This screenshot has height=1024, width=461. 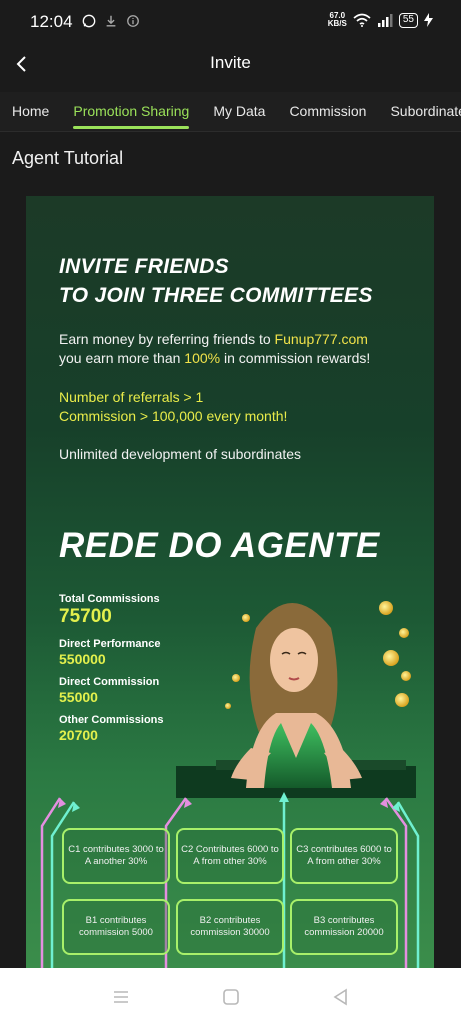 I want to click on commission-box-b3: B3 contributes commission 20000, so click(x=344, y=927).